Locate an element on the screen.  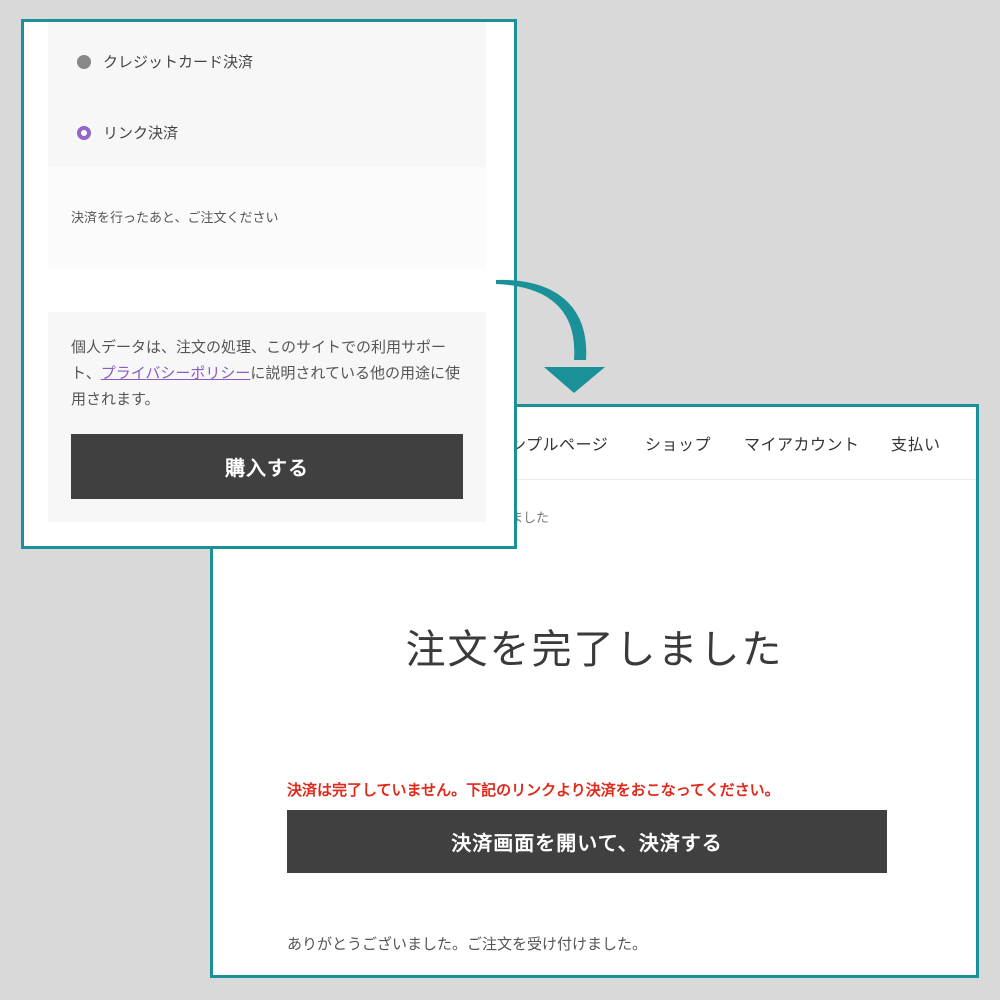
thanks-message: ありがとうございました。ご注文を受け付けました。 is located at coordinates (467, 944).